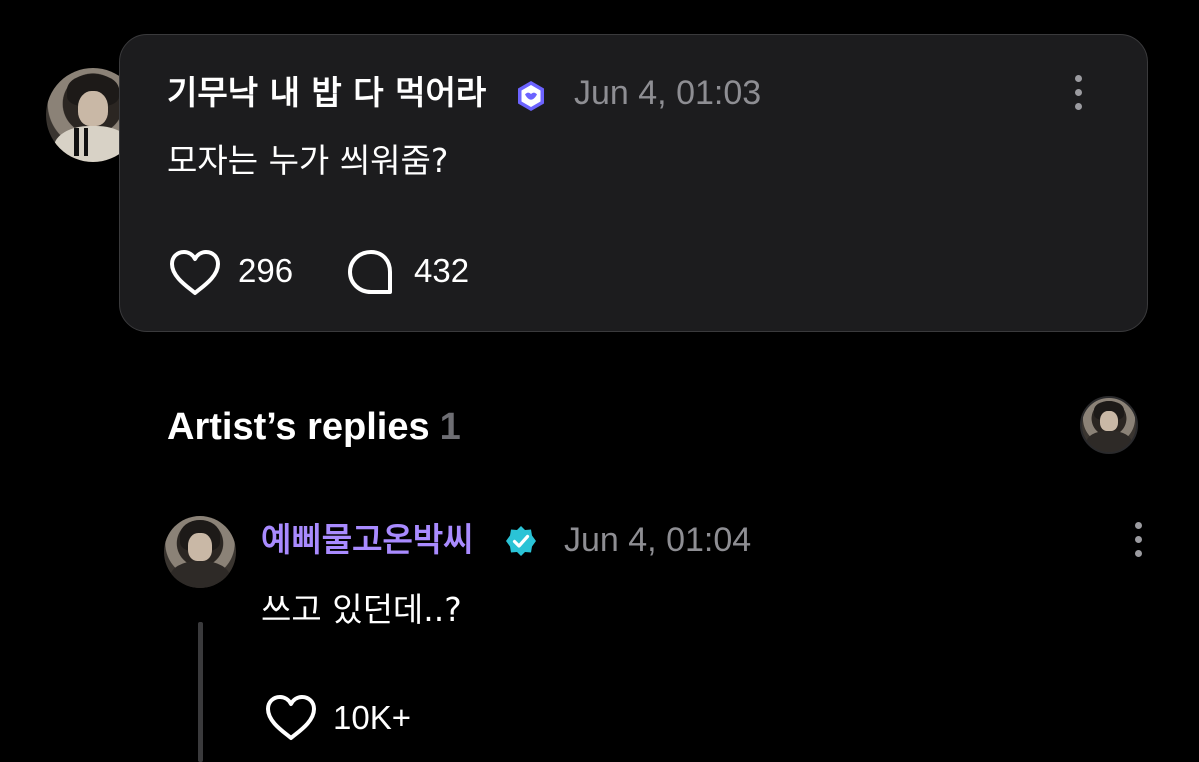 The width and height of the screenshot is (1199, 762). Describe the element at coordinates (668, 93) in the screenshot. I see `post-timestamp: Jun 4, 01:03` at that location.